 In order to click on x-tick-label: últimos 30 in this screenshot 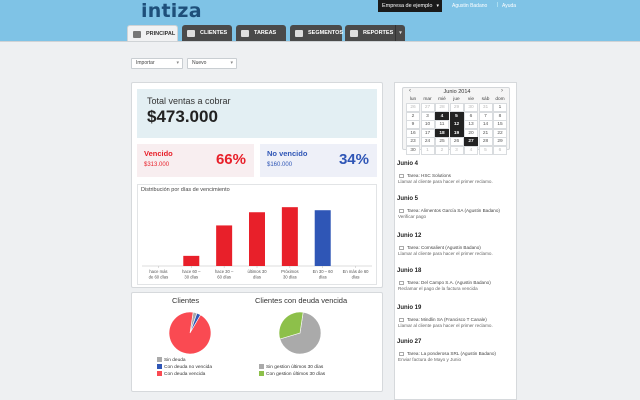, I will do `click(257, 271)`.